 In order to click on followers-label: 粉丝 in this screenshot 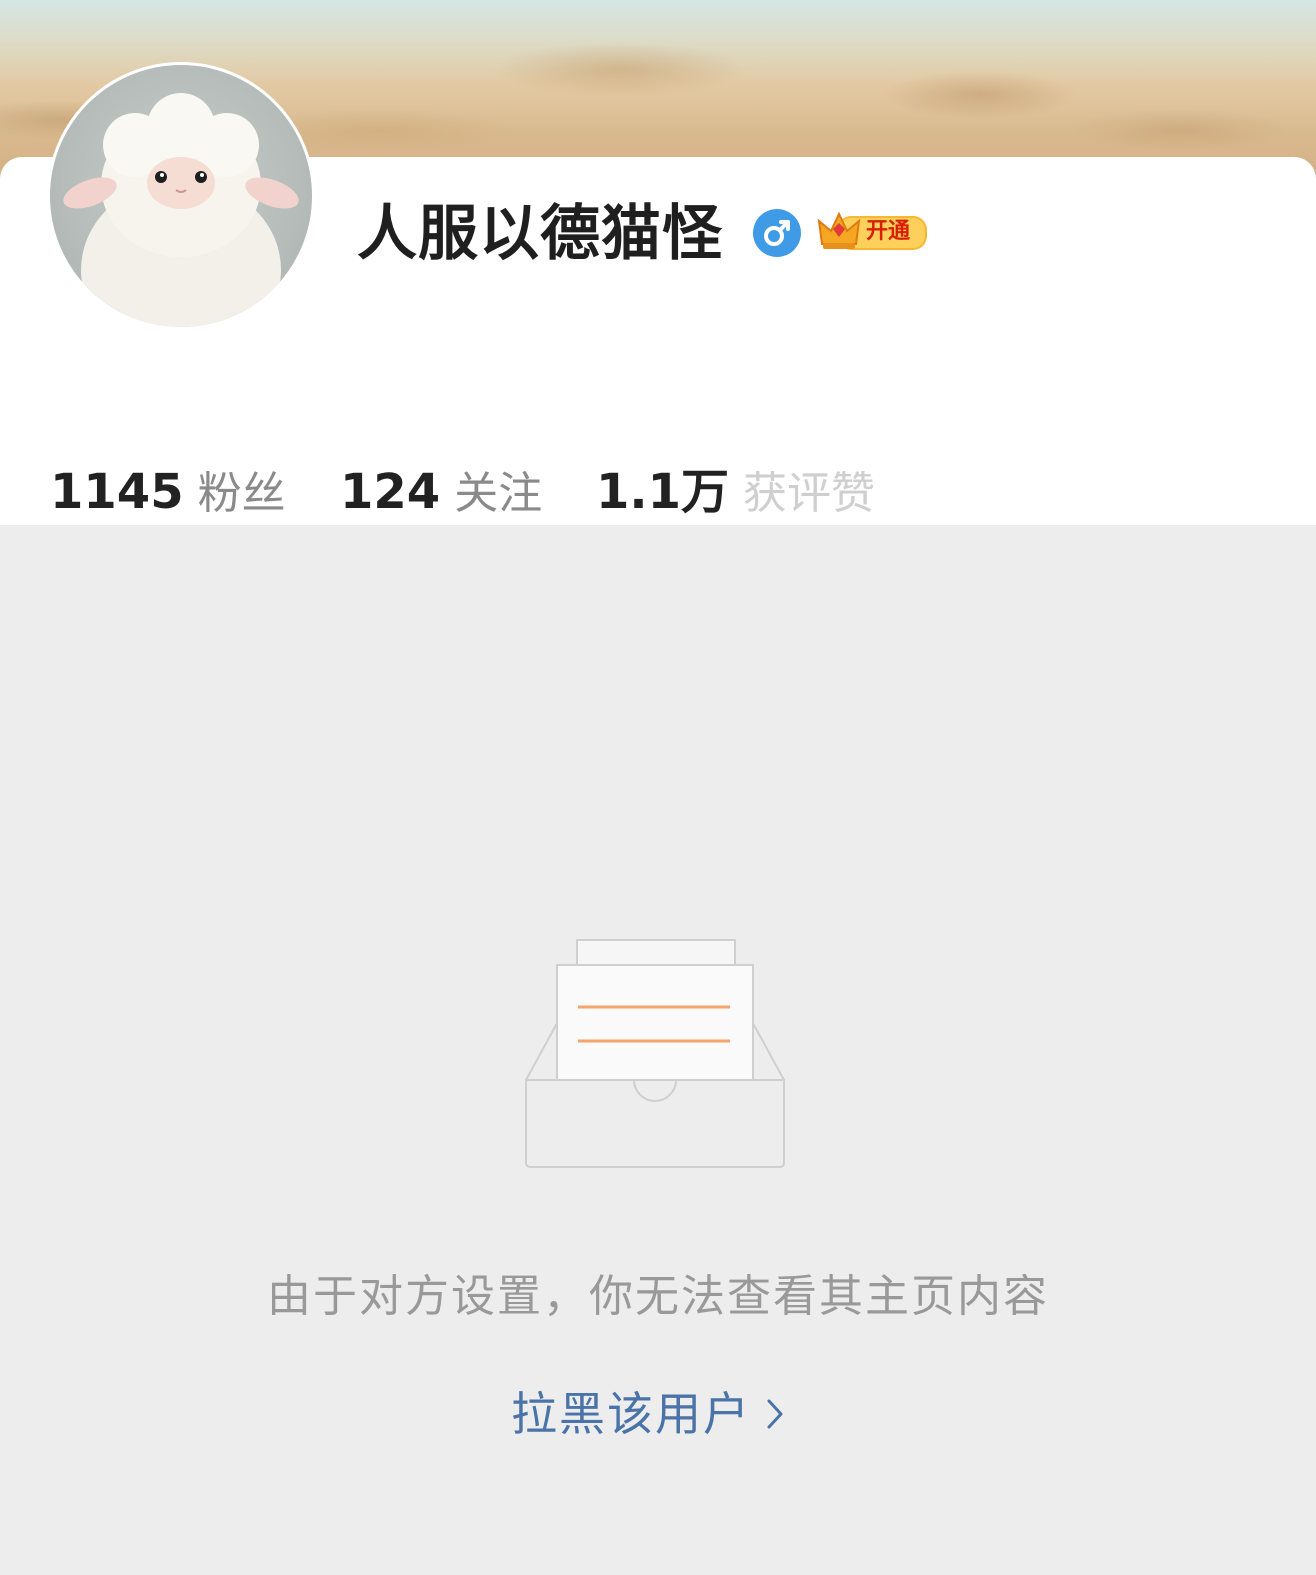, I will do `click(241, 493)`.